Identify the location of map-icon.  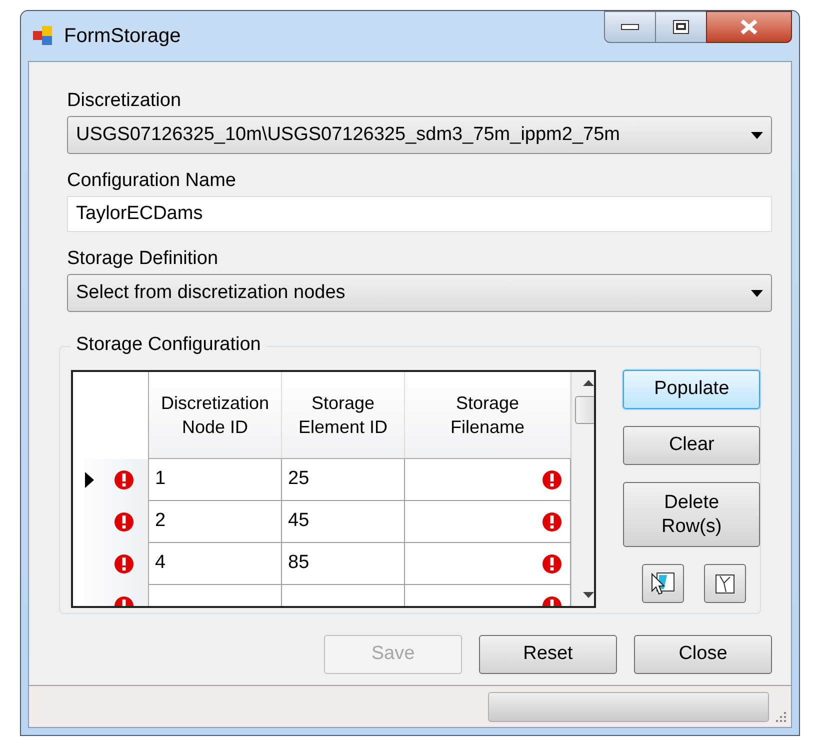
(725, 584).